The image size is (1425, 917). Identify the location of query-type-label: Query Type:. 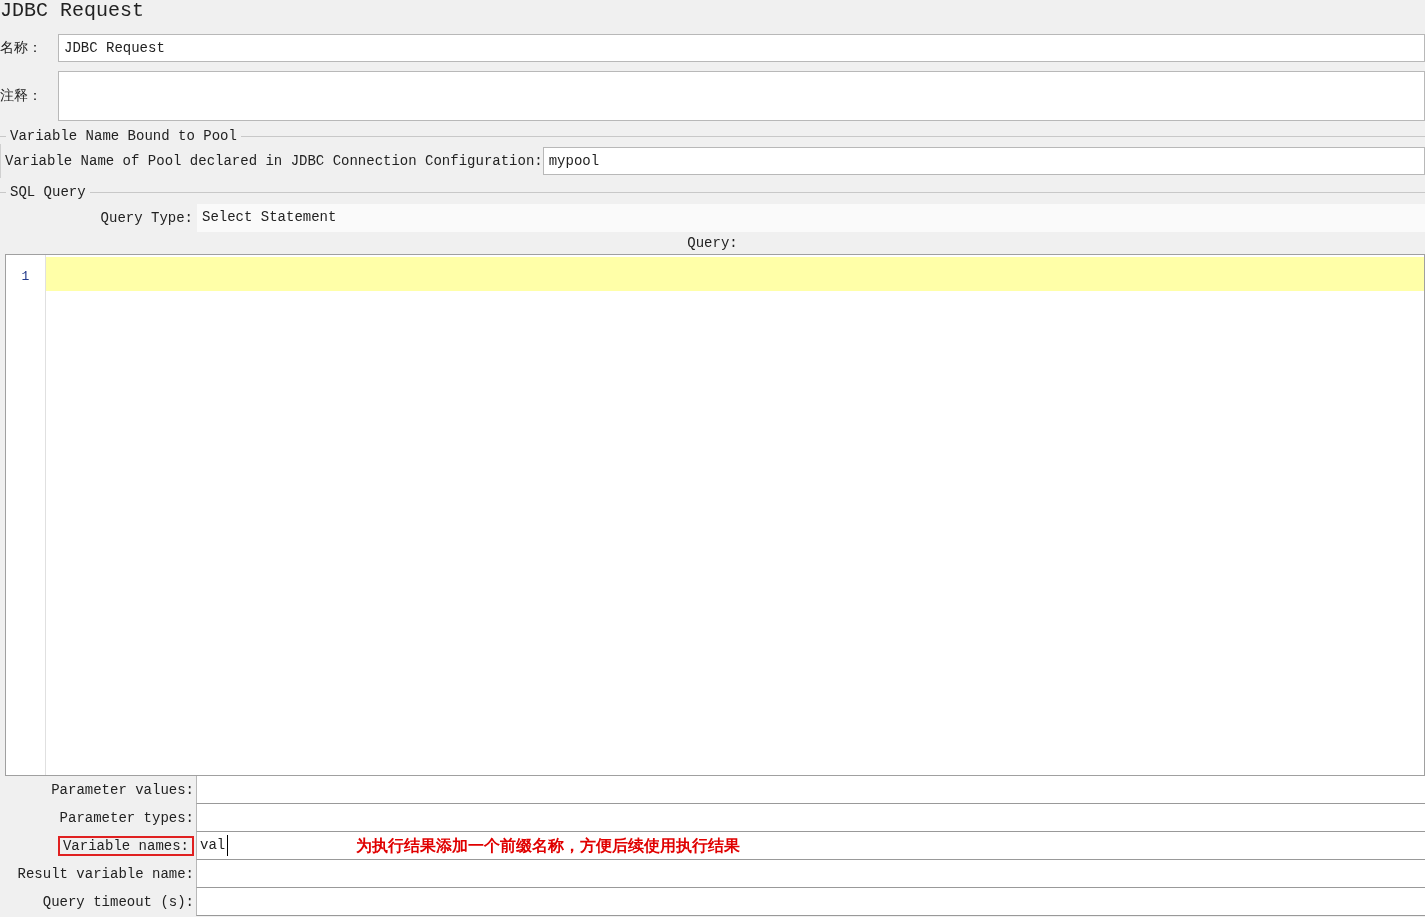
(146, 218).